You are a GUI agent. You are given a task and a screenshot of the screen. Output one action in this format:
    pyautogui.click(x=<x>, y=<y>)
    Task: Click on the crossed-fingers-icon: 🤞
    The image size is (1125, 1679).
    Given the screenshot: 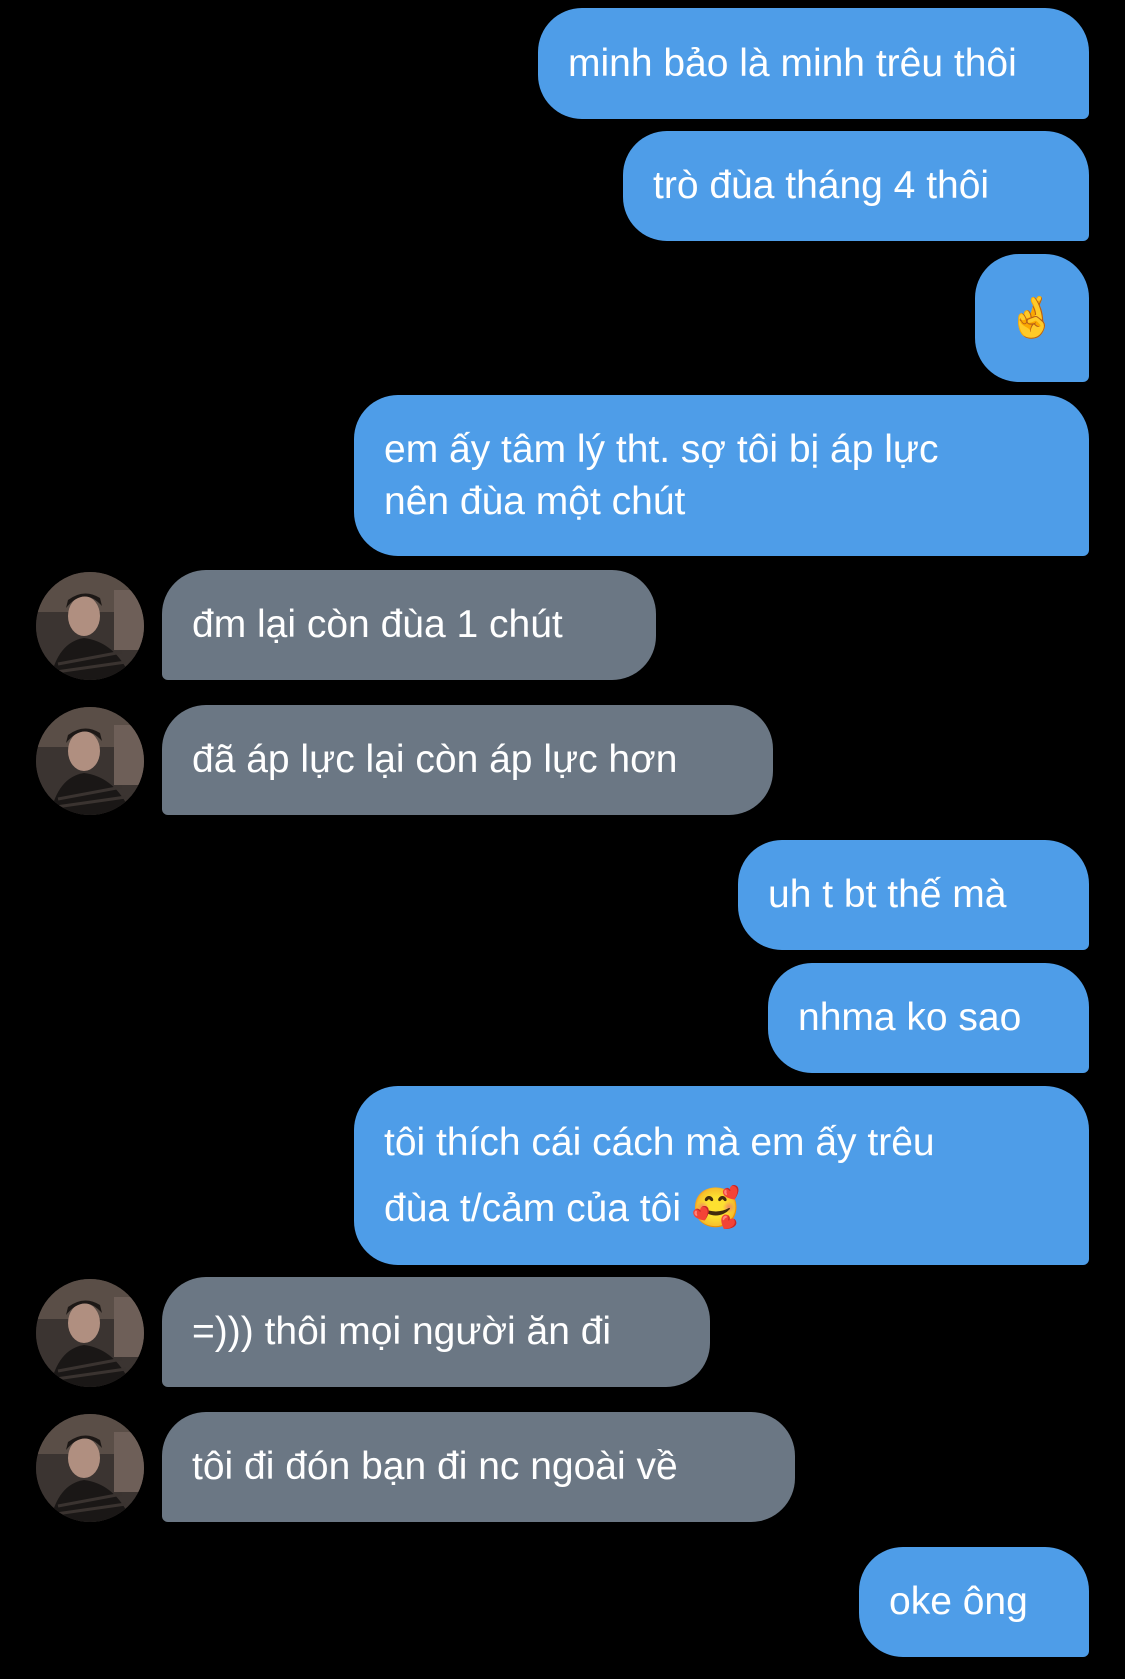 What is the action you would take?
    pyautogui.click(x=1032, y=318)
    